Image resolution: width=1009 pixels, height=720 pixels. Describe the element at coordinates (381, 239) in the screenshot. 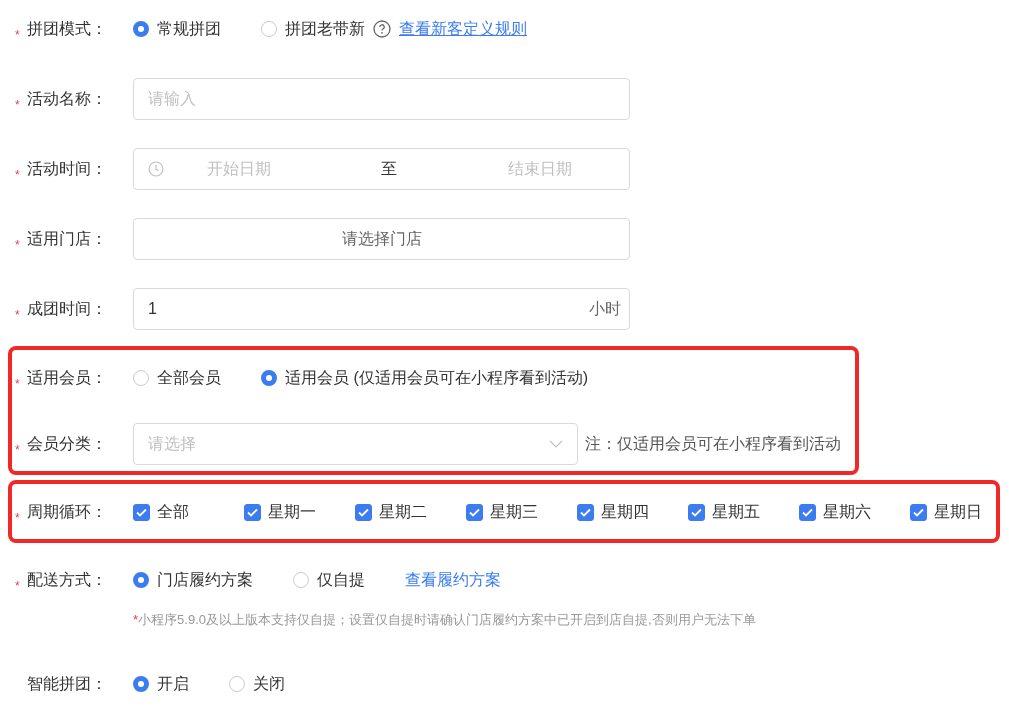

I see `store-picker: 请选择门店` at that location.